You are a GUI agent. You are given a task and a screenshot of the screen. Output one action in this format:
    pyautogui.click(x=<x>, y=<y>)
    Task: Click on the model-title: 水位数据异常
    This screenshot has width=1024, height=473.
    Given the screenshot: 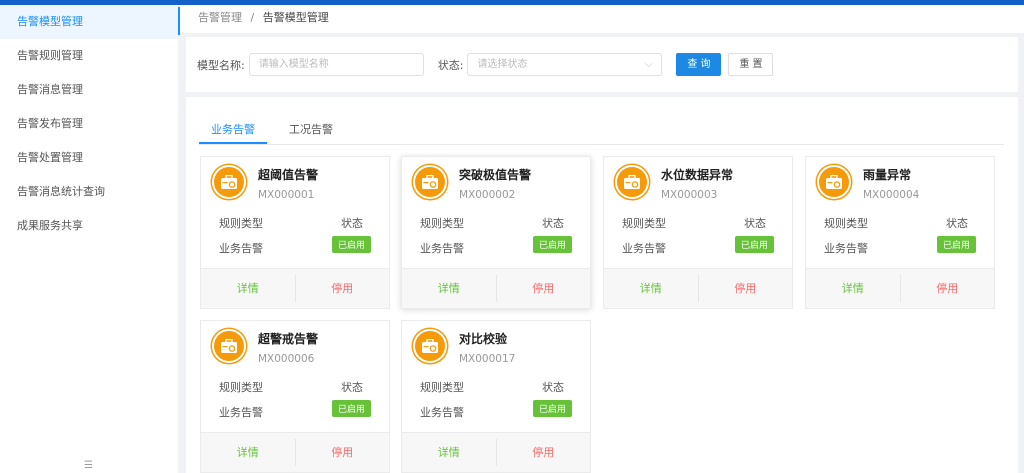 What is the action you would take?
    pyautogui.click(x=697, y=175)
    